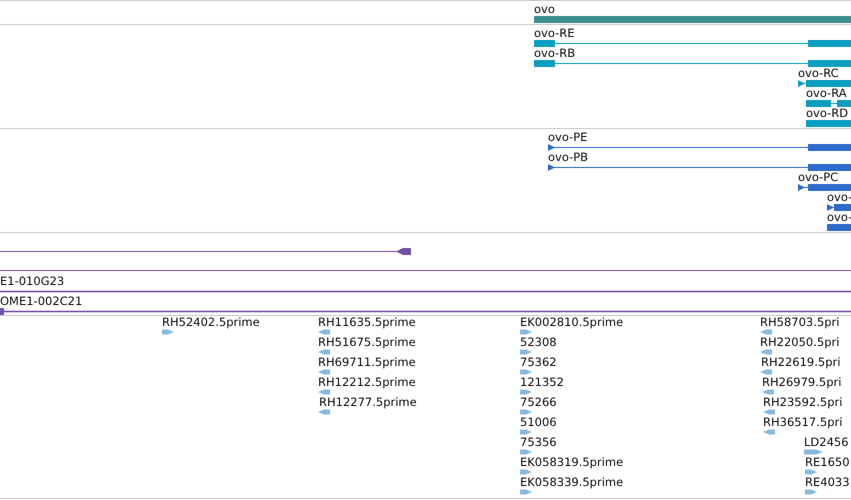 The image size is (851, 500). I want to click on feature-label: ovo-RE, so click(554, 33).